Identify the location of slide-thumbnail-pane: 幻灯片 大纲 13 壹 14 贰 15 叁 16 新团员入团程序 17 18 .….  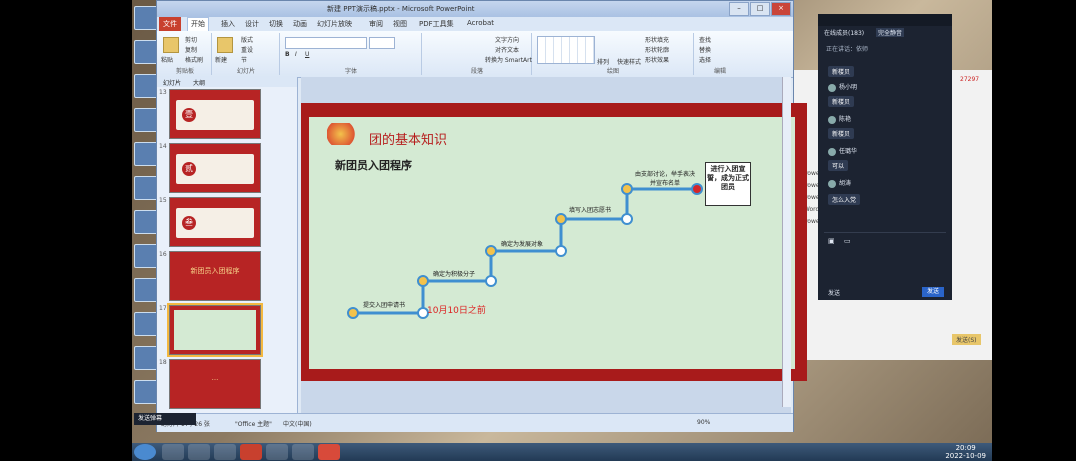
(227, 245).